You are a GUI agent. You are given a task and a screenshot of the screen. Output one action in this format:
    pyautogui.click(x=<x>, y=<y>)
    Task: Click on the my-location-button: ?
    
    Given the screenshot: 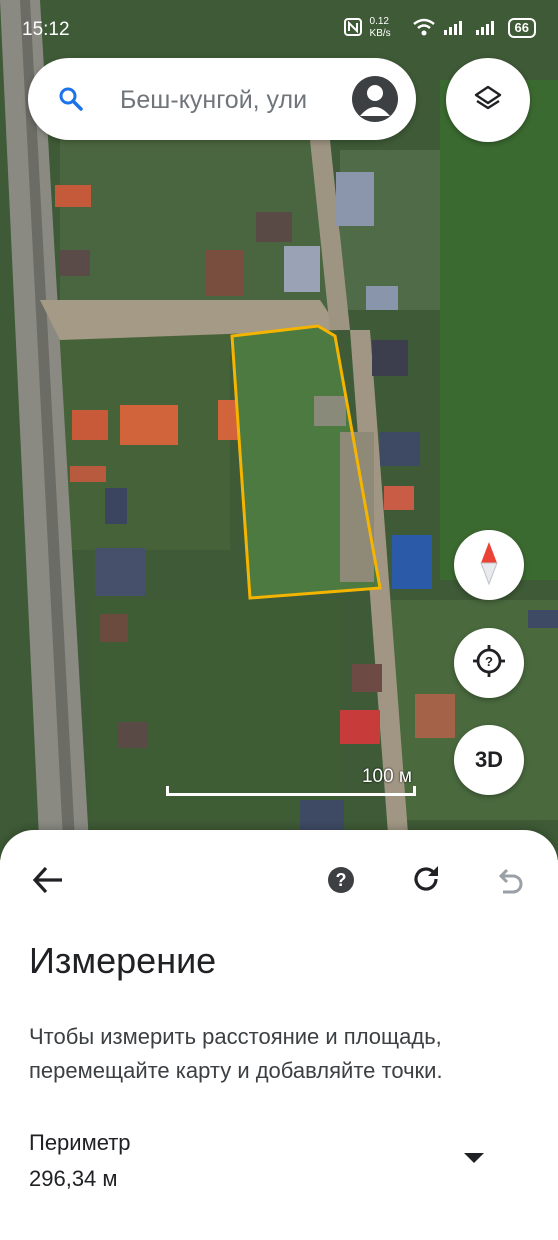 What is the action you would take?
    pyautogui.click(x=489, y=663)
    